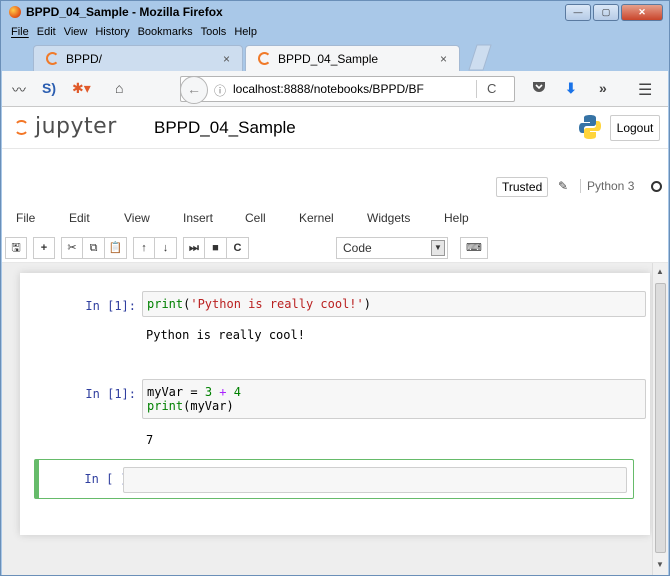 The width and height of the screenshot is (670, 576). I want to click on run-icon: ⏭, so click(194, 248).